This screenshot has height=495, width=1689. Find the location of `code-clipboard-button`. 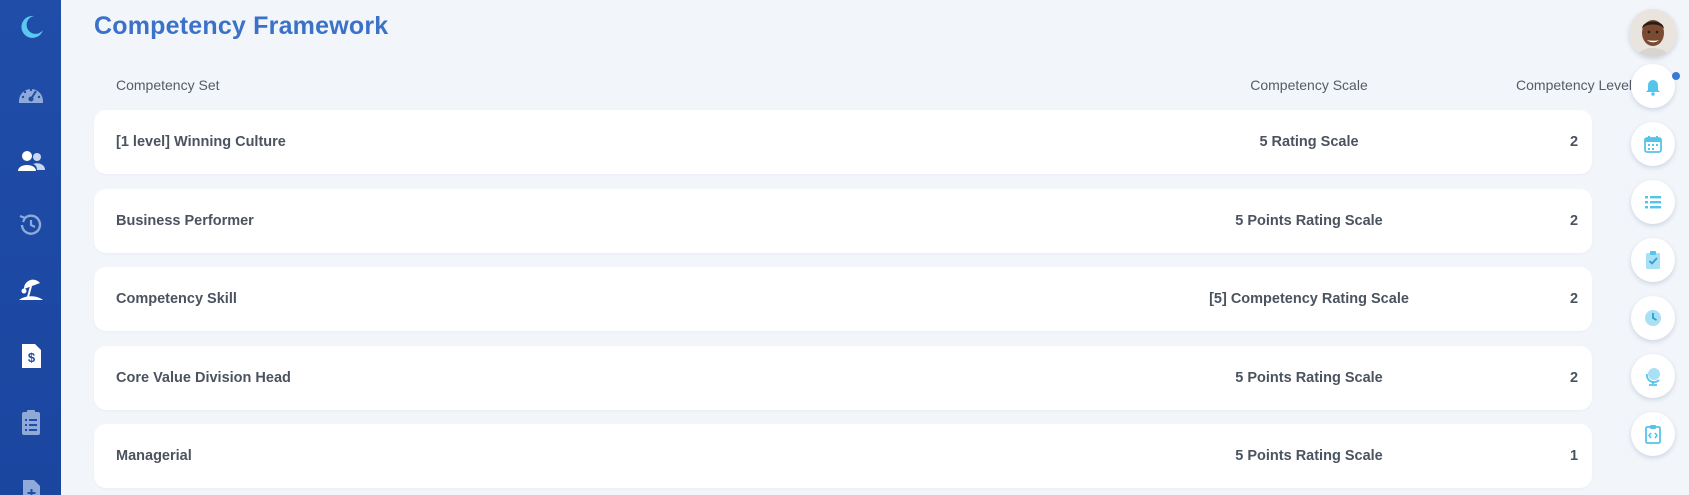

code-clipboard-button is located at coordinates (1653, 434).